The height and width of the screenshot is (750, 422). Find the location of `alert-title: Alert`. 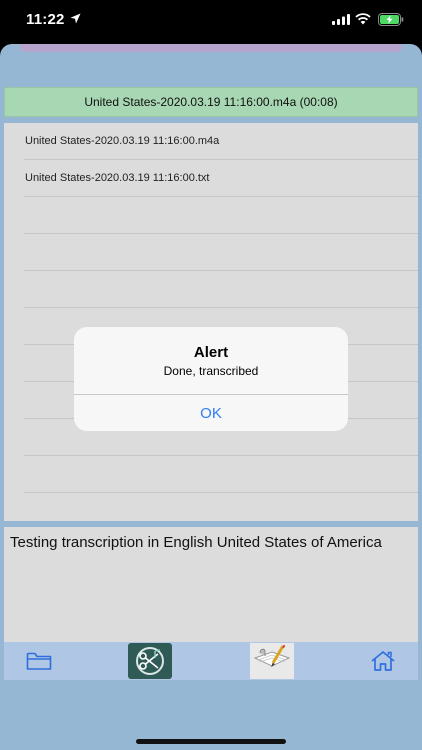

alert-title: Alert is located at coordinates (211, 352).